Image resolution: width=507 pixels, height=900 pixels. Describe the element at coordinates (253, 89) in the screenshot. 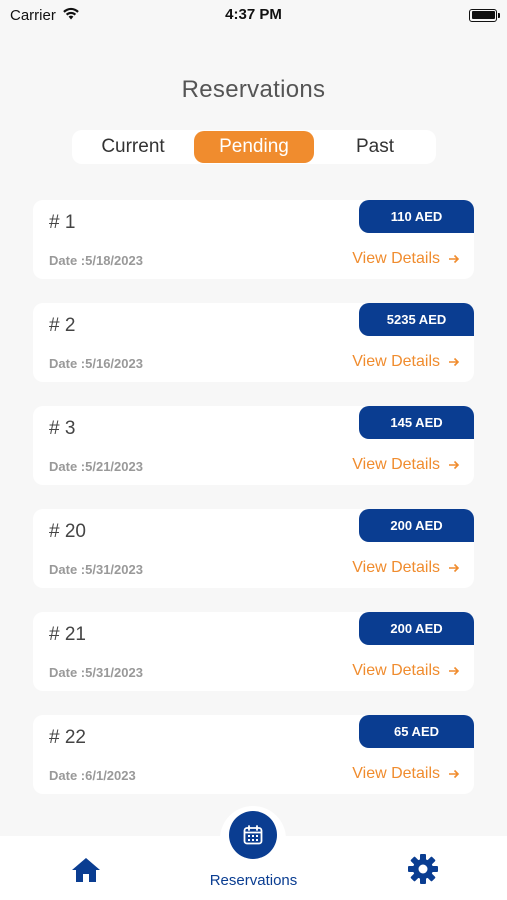

I see `page-title: Reservations` at that location.